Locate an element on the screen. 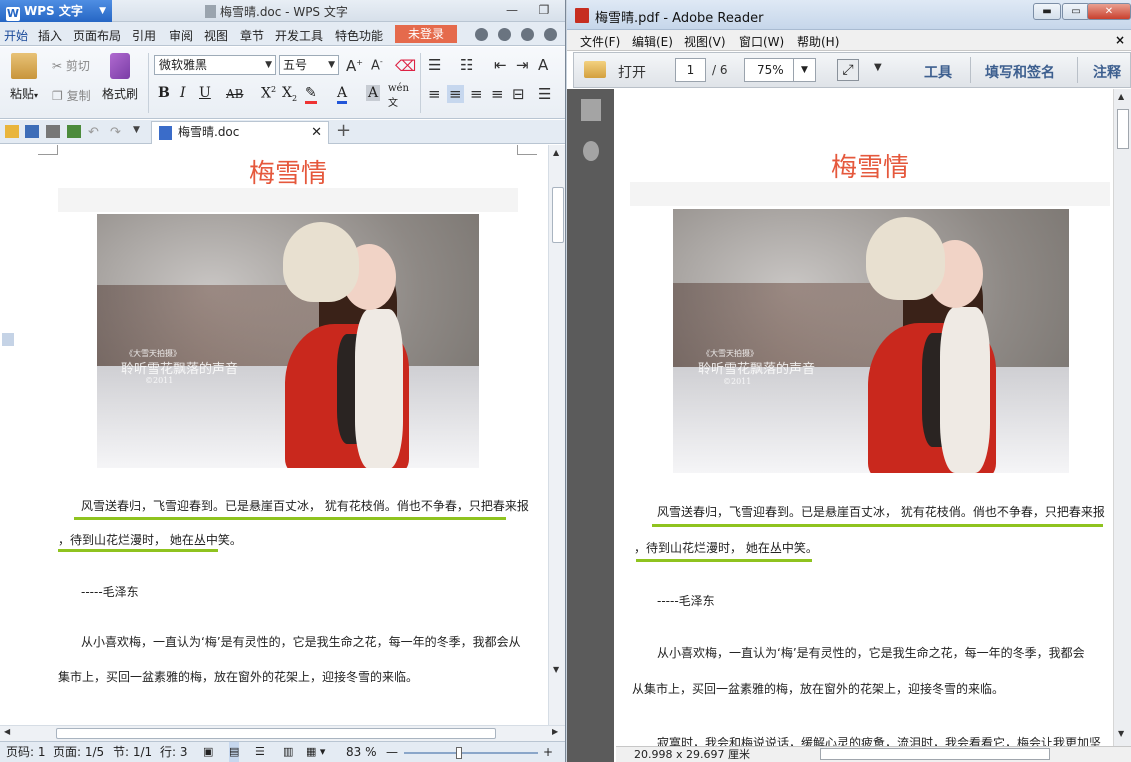 The height and width of the screenshot is (762, 1131). scroll-left-icon: ◀ is located at coordinates (7, 731).